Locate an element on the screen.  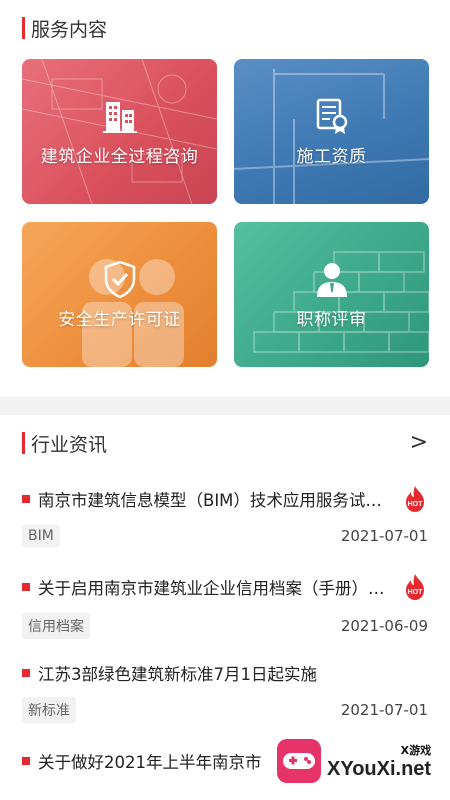
services-header: 服务内容 is located at coordinates (225, 28).